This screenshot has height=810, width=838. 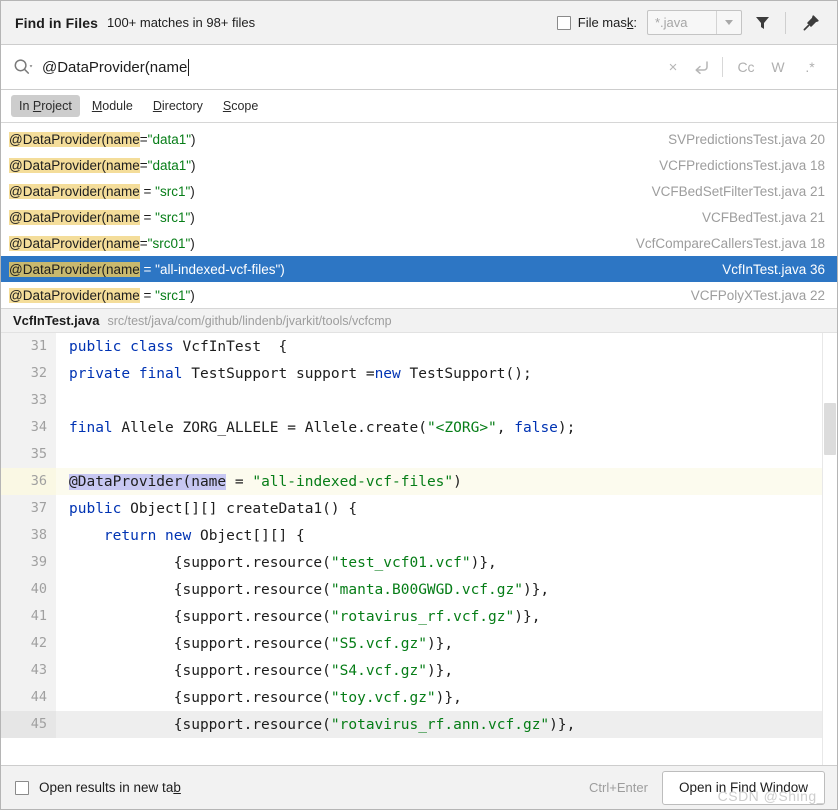 I want to click on code-line: 44 {support.resource("toy.vcf.gz")},, so click(x=412, y=697).